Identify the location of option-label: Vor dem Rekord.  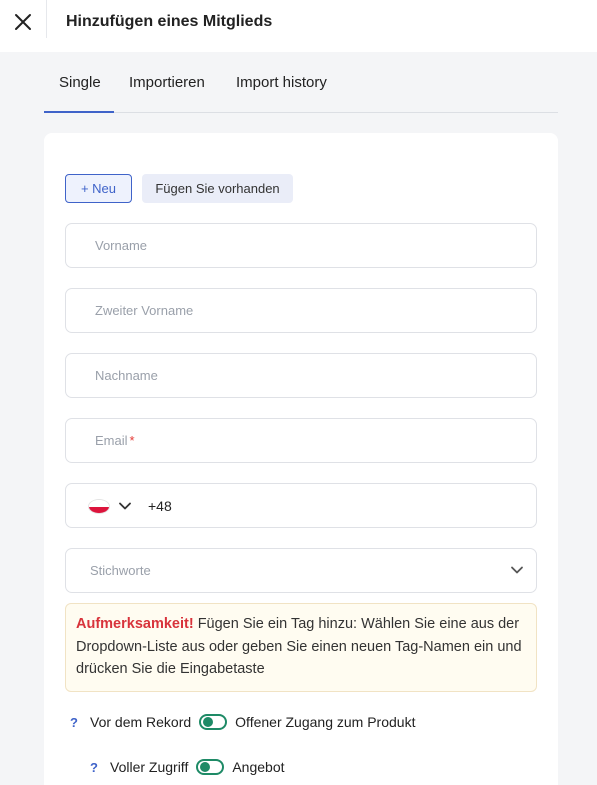
(141, 722).